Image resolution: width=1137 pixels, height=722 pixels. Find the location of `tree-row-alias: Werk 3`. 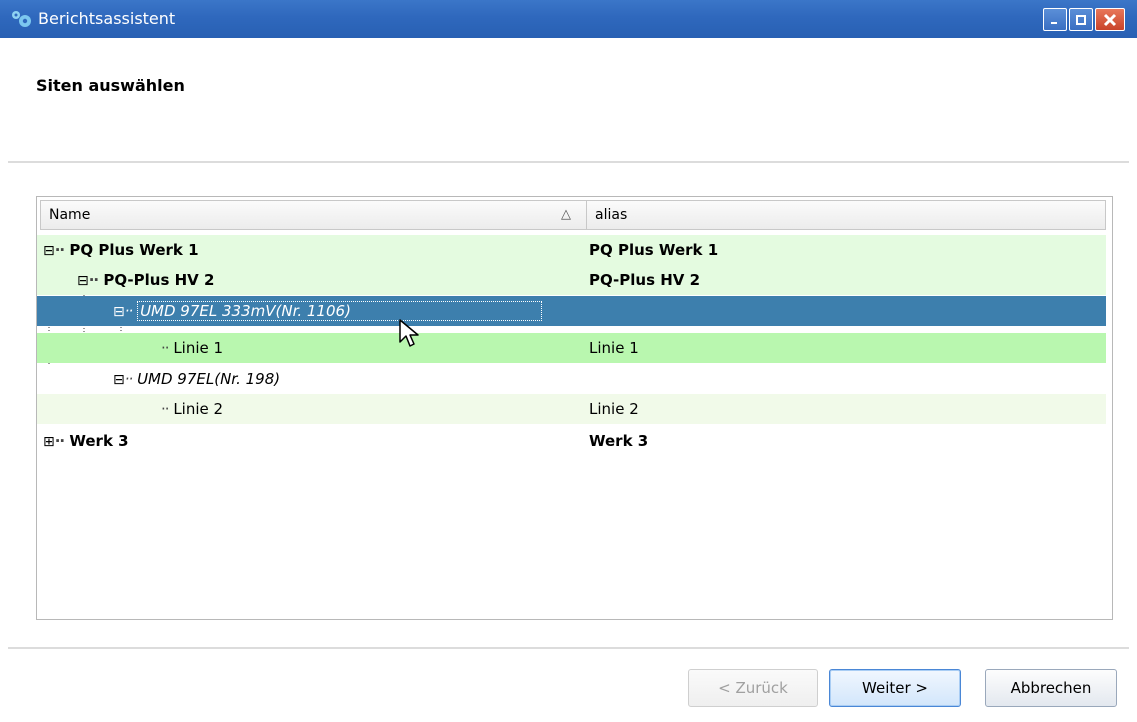

tree-row-alias: Werk 3 is located at coordinates (619, 441).